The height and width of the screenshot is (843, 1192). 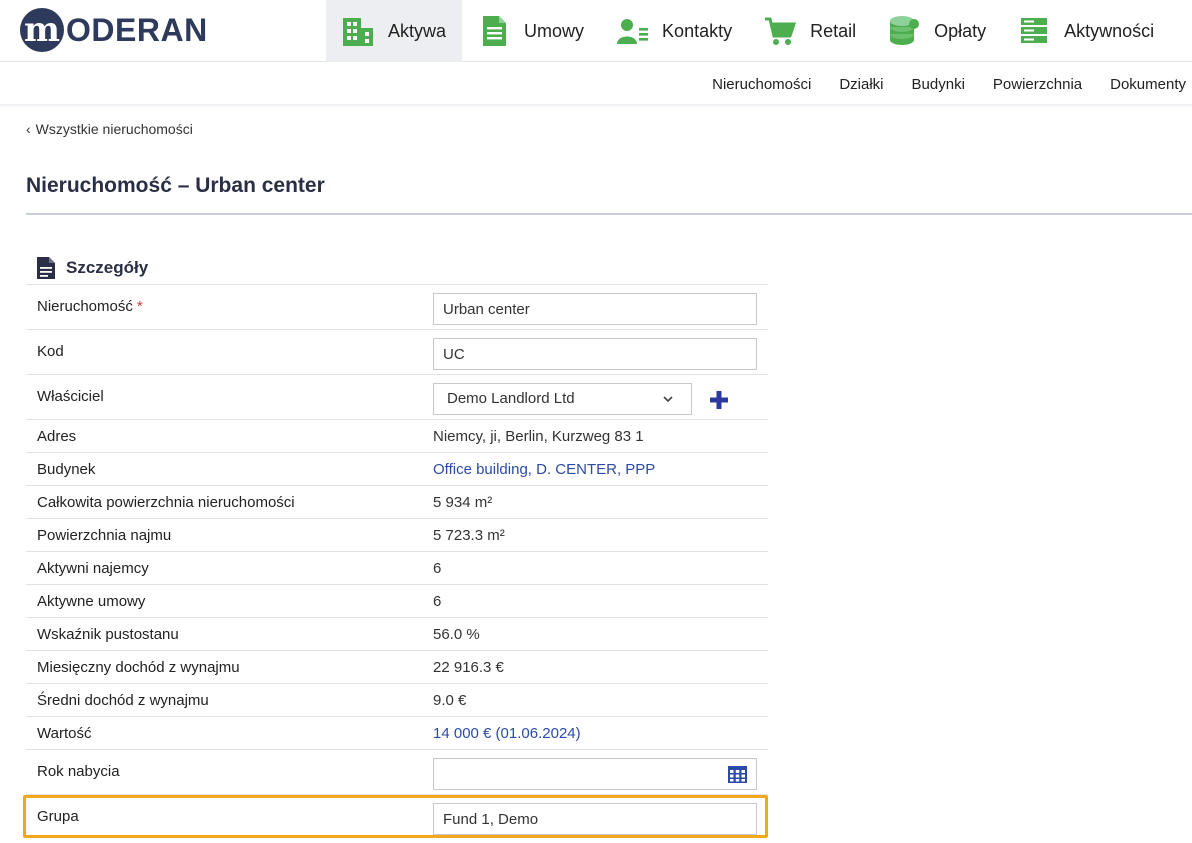 What do you see at coordinates (397, 700) in the screenshot?
I see `row-sredni: Średni dochód z wynajmu 9.0 €` at bounding box center [397, 700].